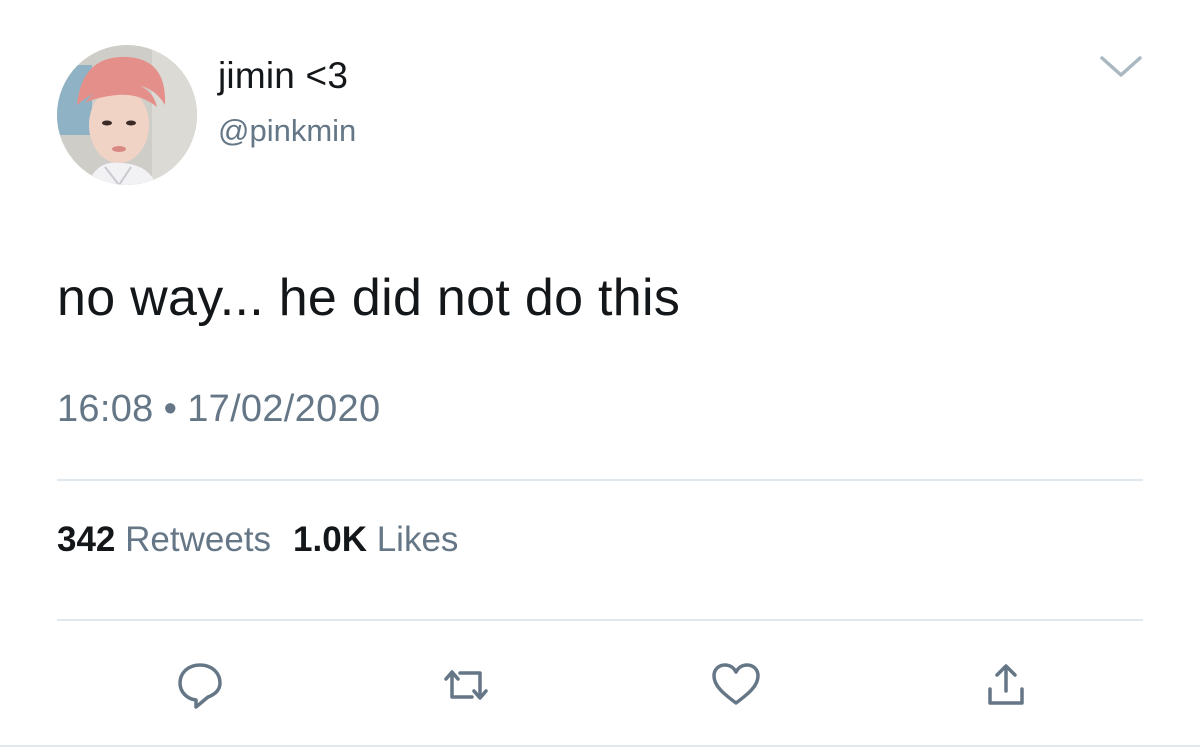 The image size is (1200, 750). I want to click on tweet-date: 17/02/2020, so click(284, 409).